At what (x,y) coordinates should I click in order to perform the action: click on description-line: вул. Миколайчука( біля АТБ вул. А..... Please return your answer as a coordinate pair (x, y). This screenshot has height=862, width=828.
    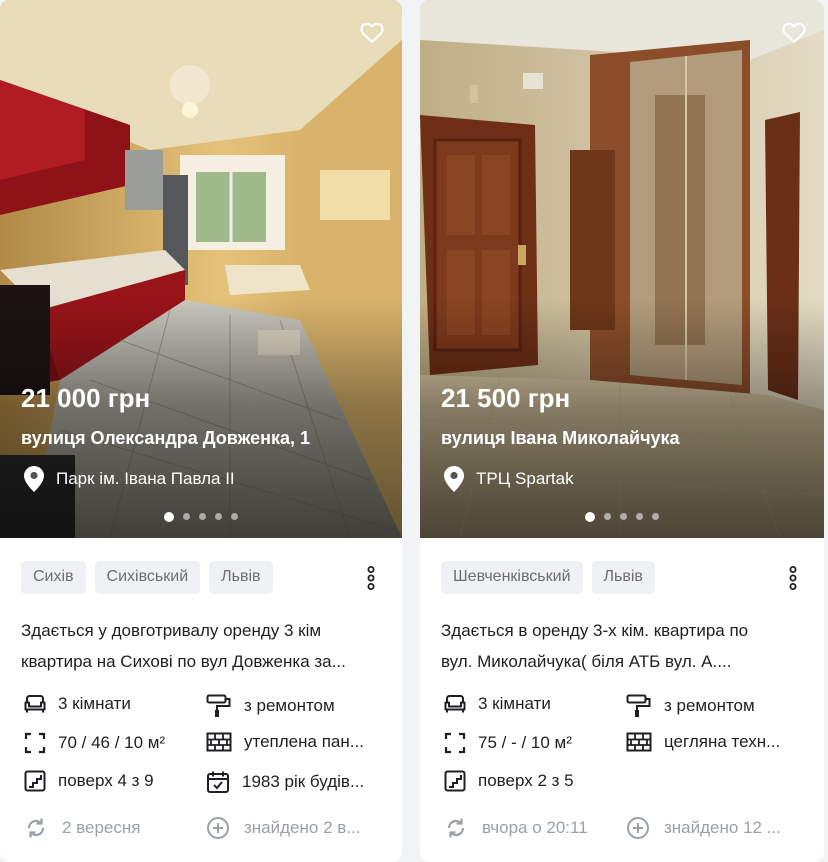
    Looking at the image, I should click on (586, 661).